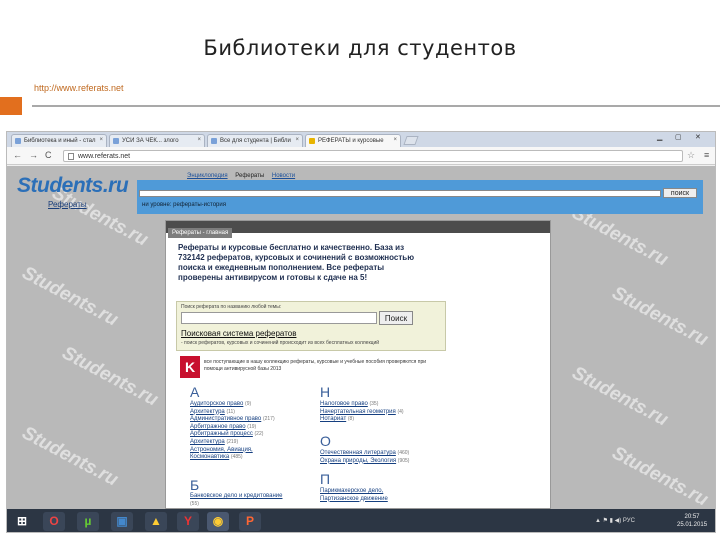  Describe the element at coordinates (364, 462) in the screenshot. I see `list-item: Охрана природы, Экология (905)` at that location.